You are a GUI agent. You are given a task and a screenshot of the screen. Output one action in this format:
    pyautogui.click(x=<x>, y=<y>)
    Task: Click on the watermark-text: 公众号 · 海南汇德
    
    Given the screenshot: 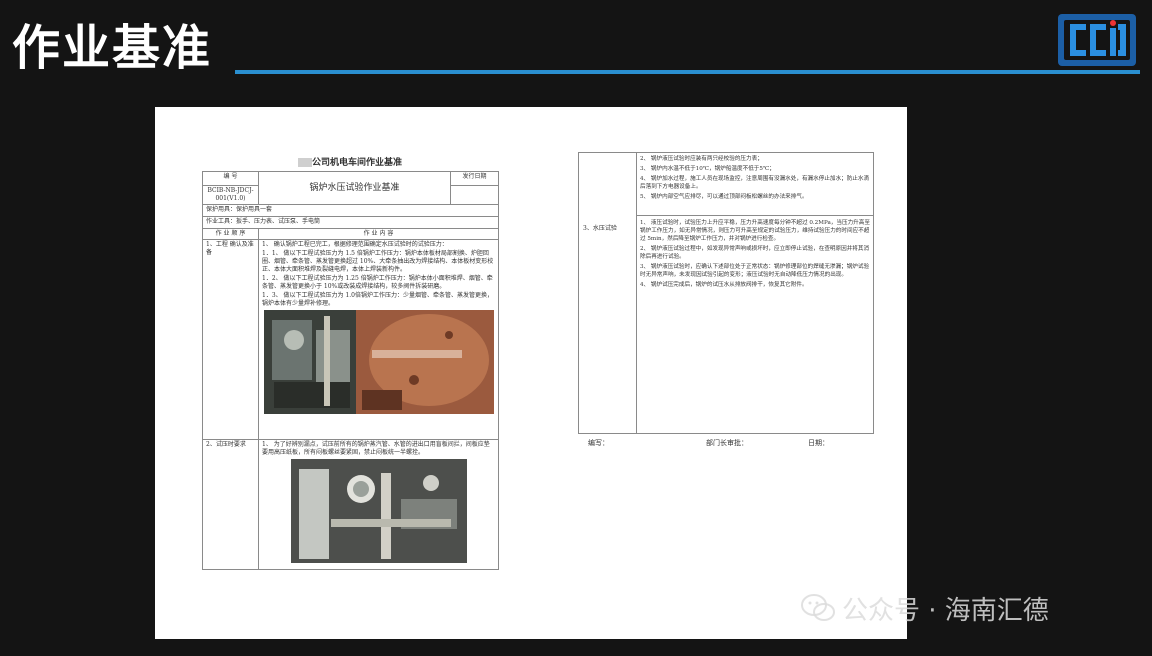 What is the action you would take?
    pyautogui.click(x=945, y=610)
    